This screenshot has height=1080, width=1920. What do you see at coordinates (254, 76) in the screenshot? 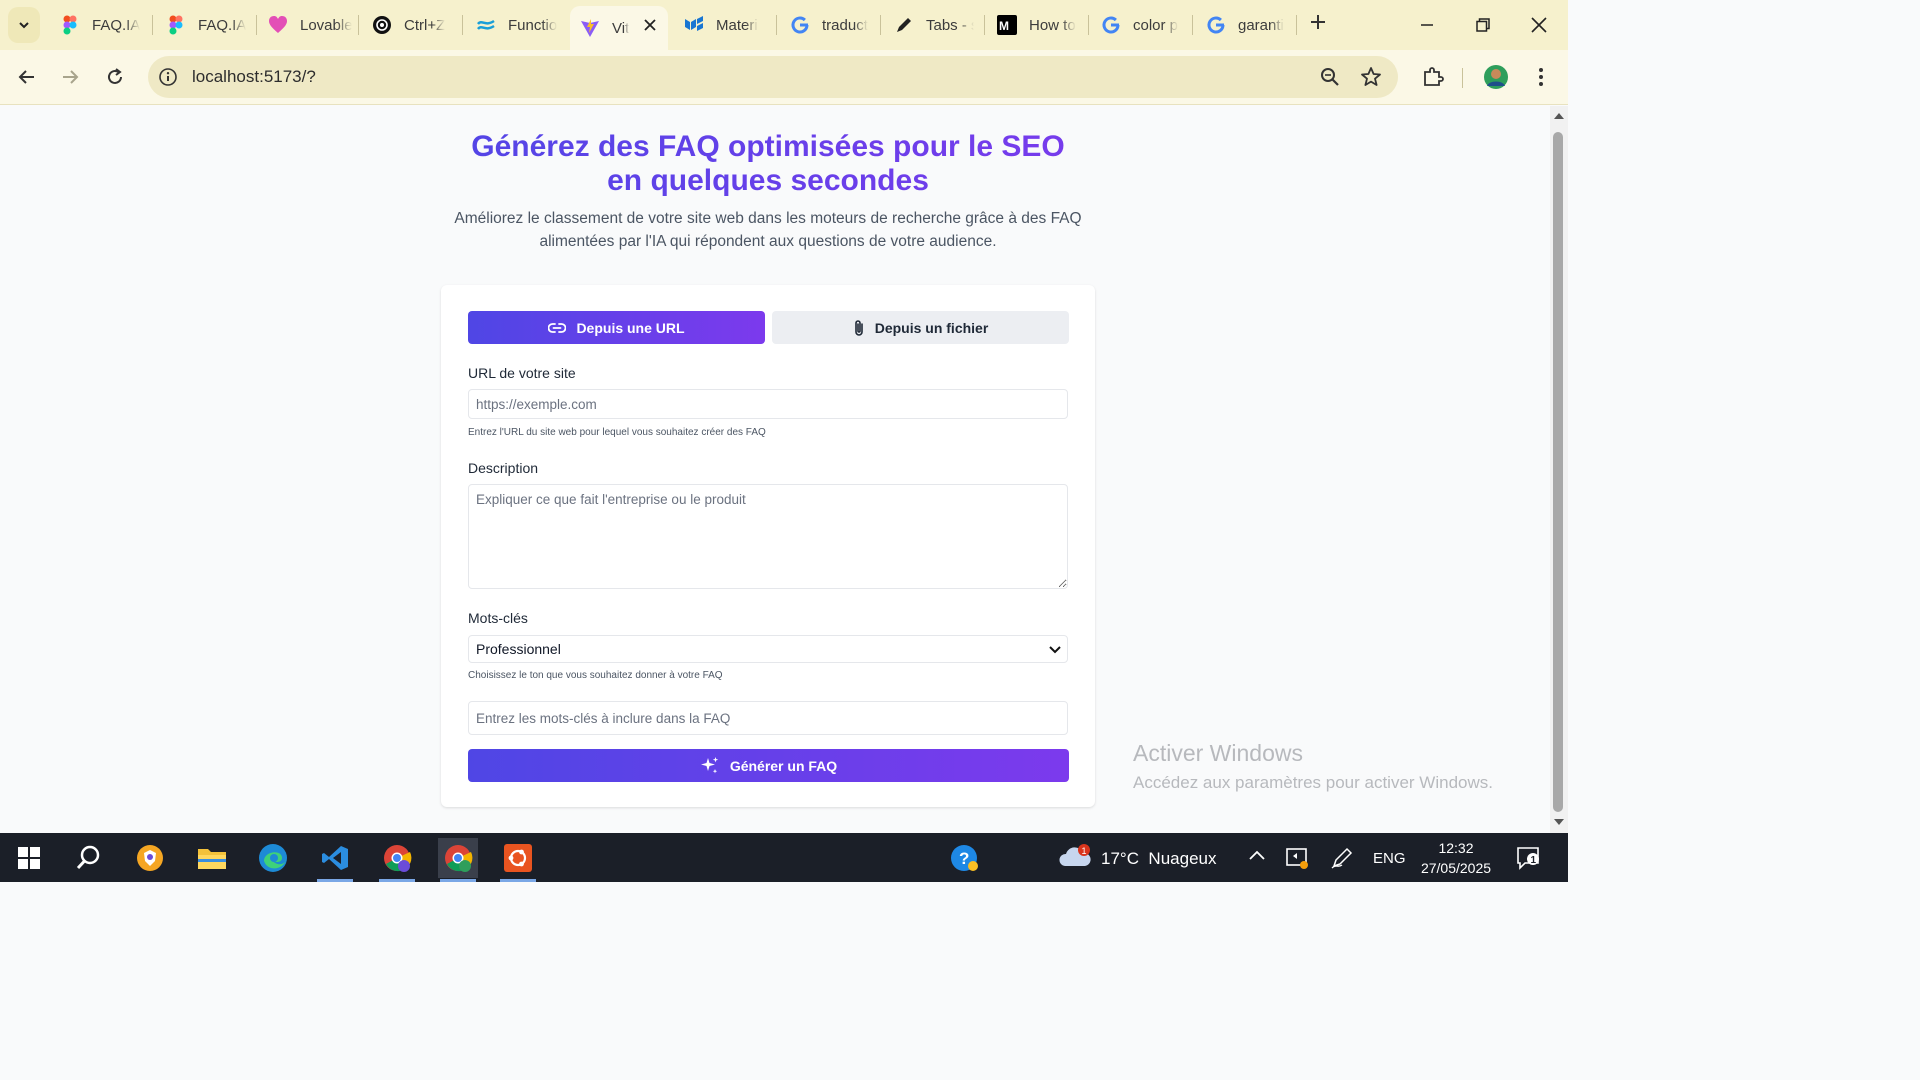
I see `url-text: localhost:5173/?` at bounding box center [254, 76].